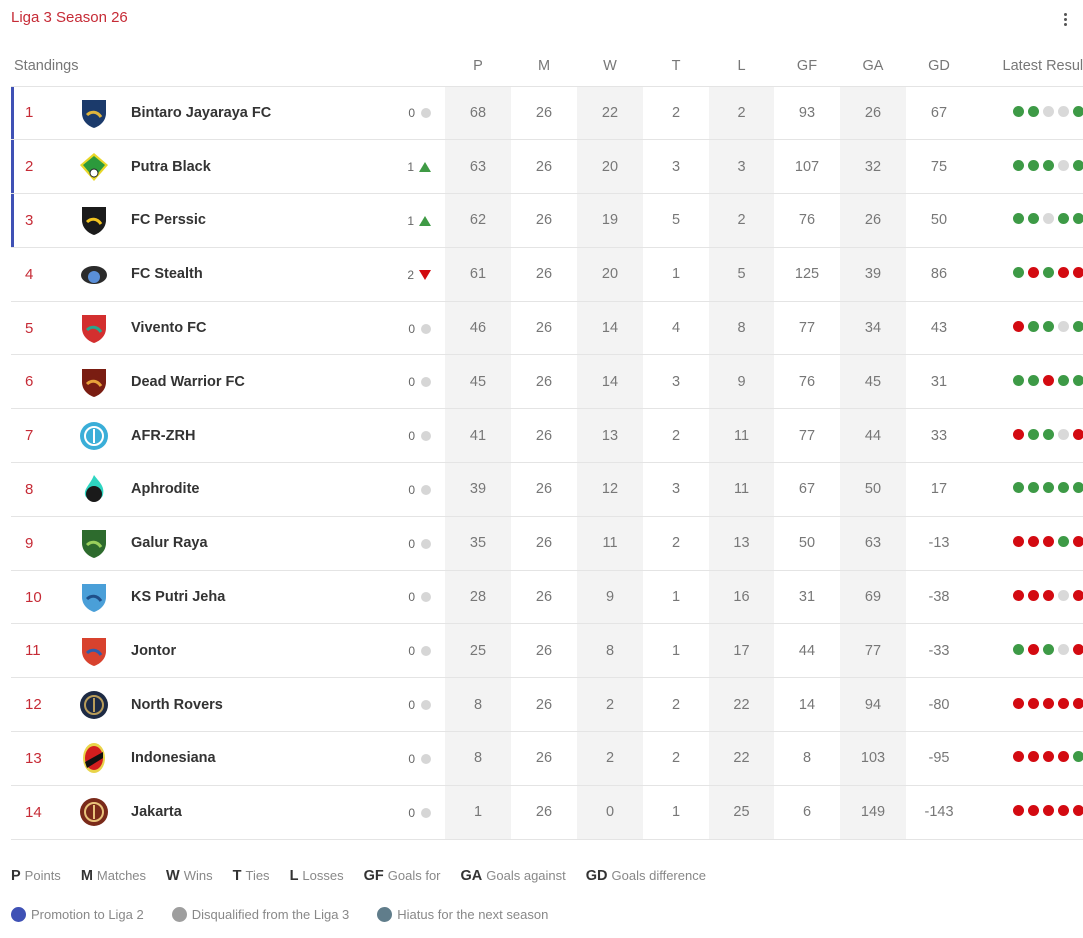 The height and width of the screenshot is (938, 1083). Describe the element at coordinates (547, 758) in the screenshot. I see `table-row: 13 Indonesiana 0 8 26 2 2 22 8 103 -95` at that location.